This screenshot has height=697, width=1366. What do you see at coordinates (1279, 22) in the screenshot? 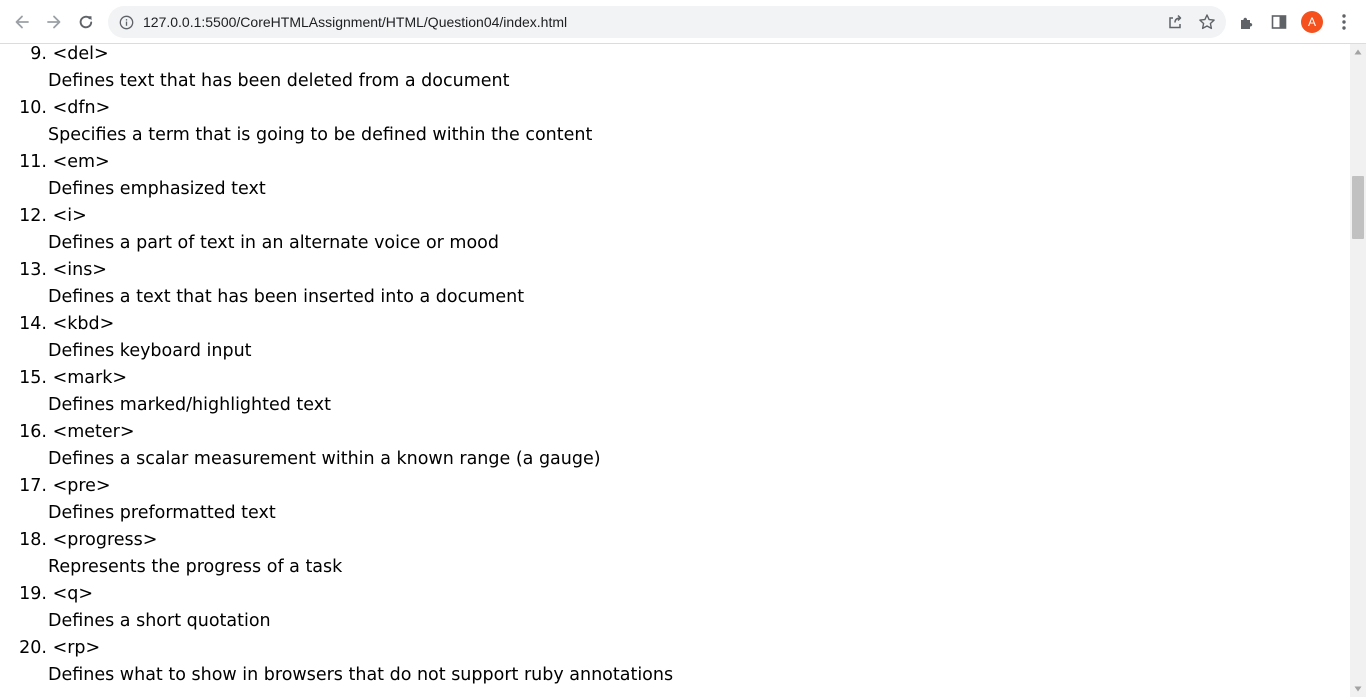
I see `side-panel-icon` at bounding box center [1279, 22].